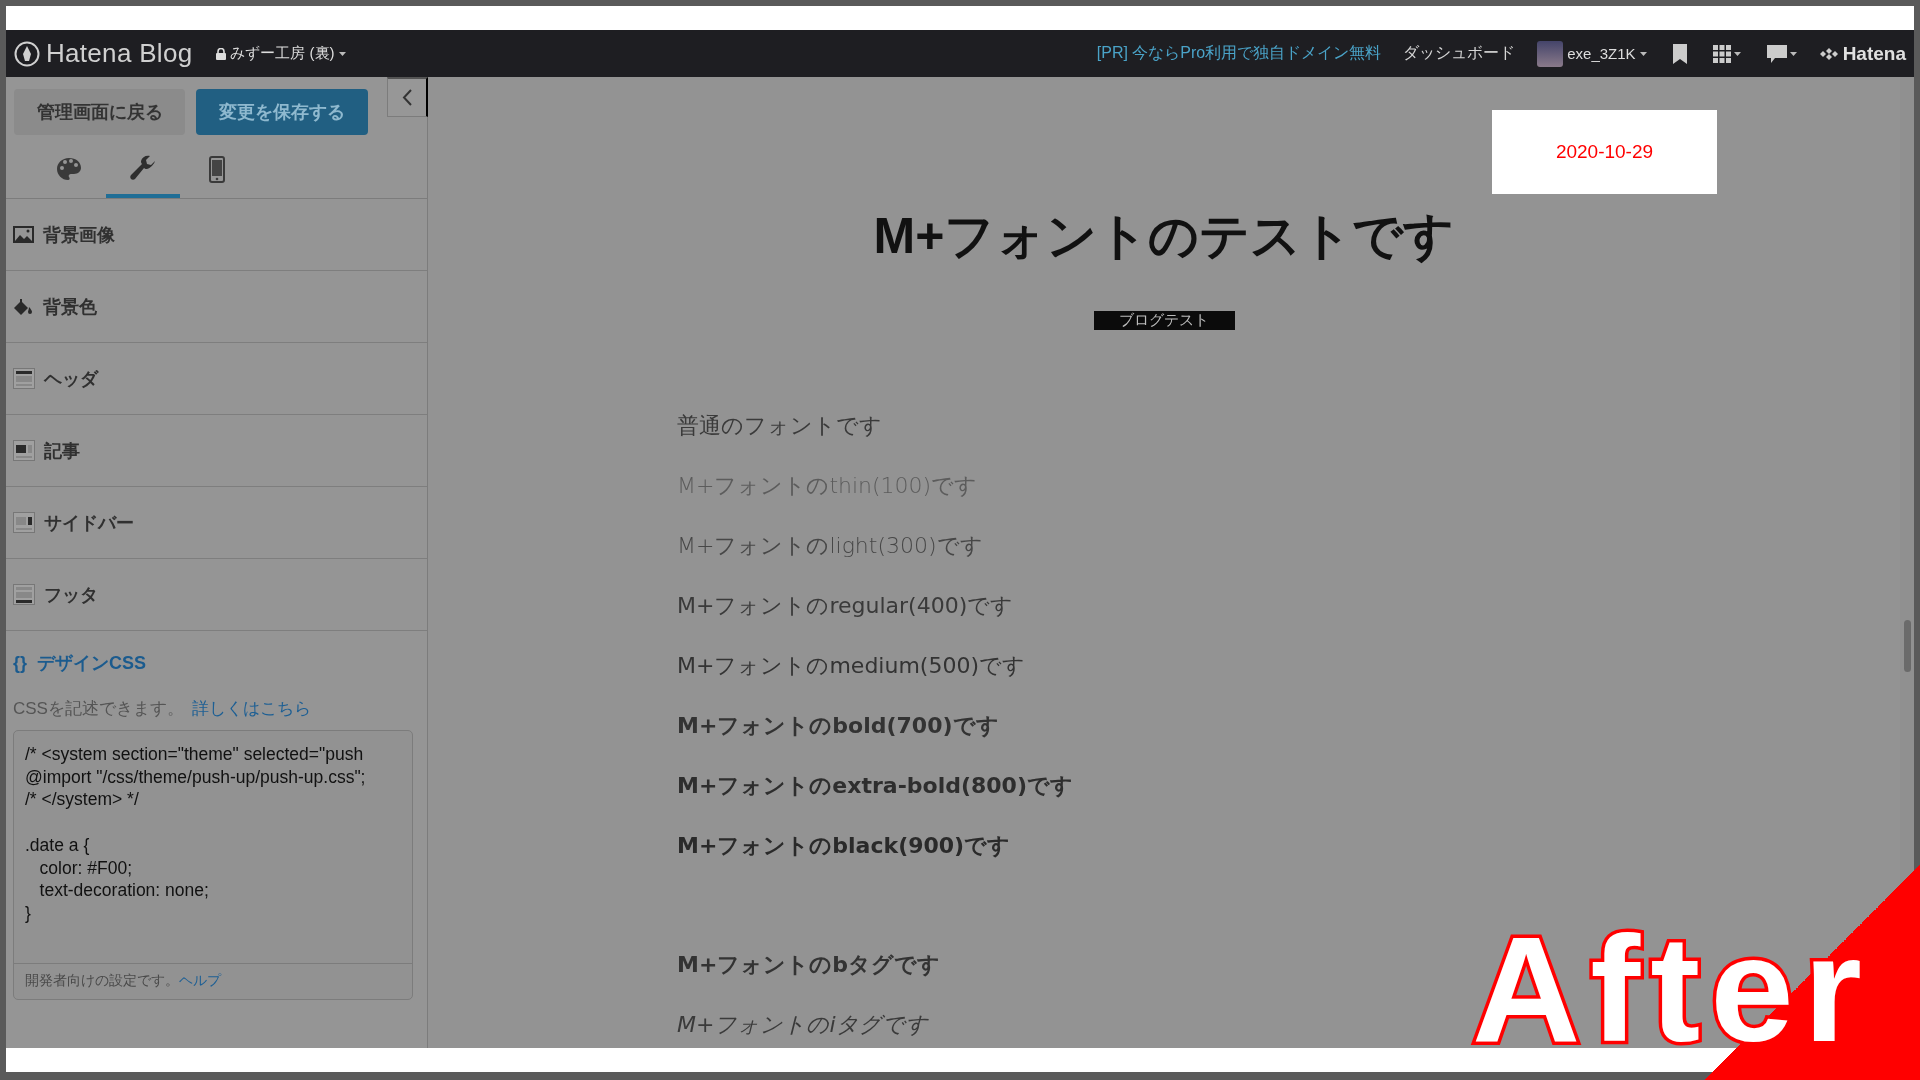 This screenshot has width=1920, height=1080. What do you see at coordinates (838, 726) in the screenshot?
I see `article-paragraph: M+フォントのbold(700)です` at bounding box center [838, 726].